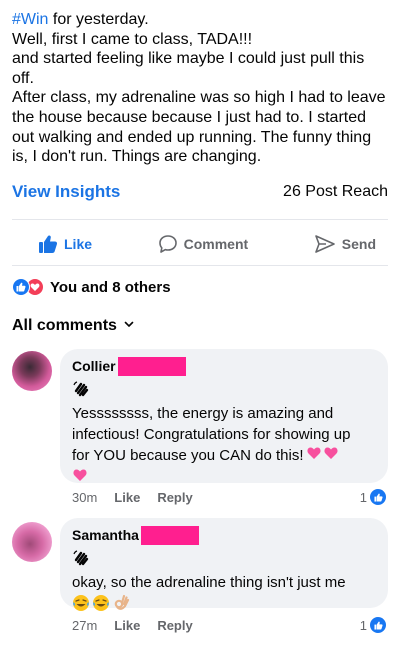 Image resolution: width=400 pixels, height=647 pixels. What do you see at coordinates (230, 497) in the screenshot?
I see `comment-meta: 30m Like Reply 1` at bounding box center [230, 497].